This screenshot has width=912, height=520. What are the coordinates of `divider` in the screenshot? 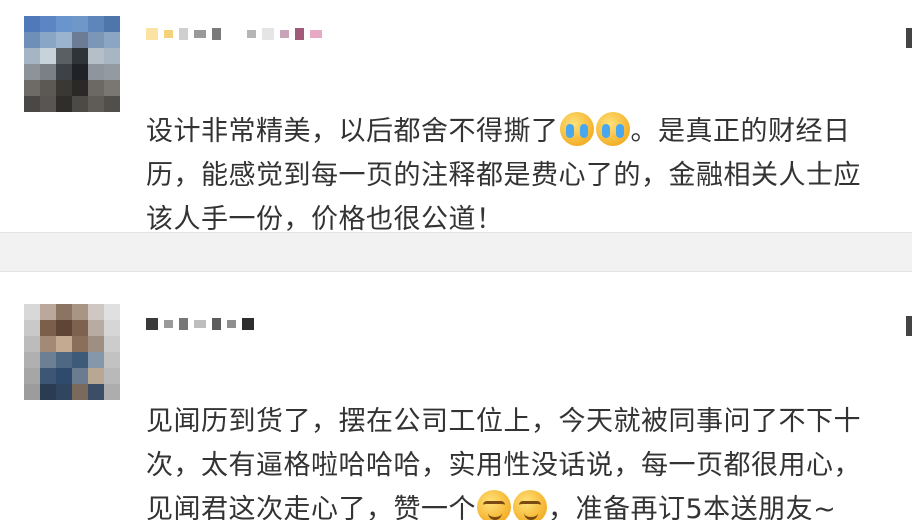 It's located at (456, 252).